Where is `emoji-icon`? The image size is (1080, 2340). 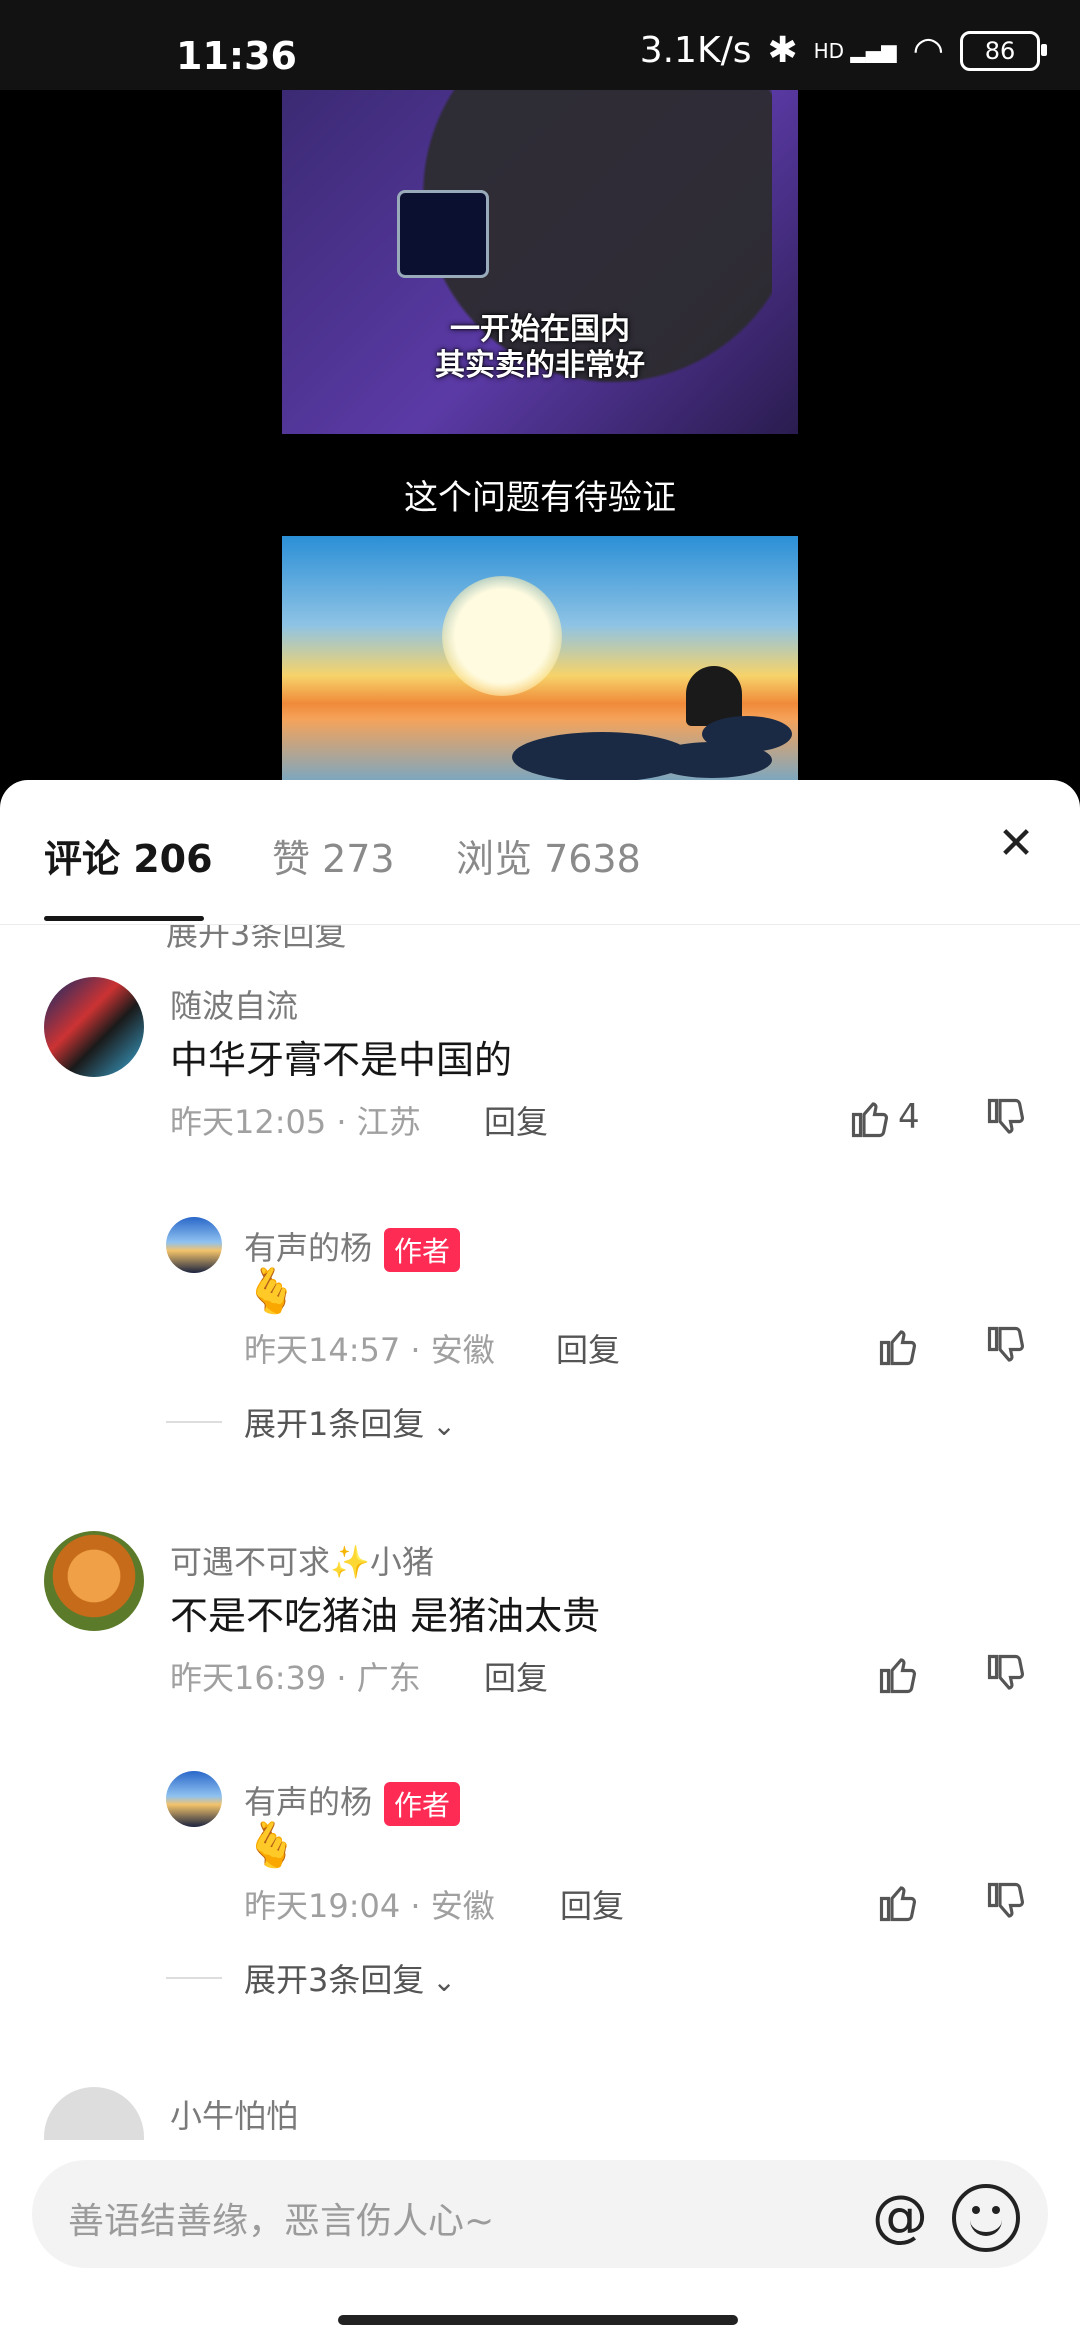
emoji-icon is located at coordinates (986, 2218).